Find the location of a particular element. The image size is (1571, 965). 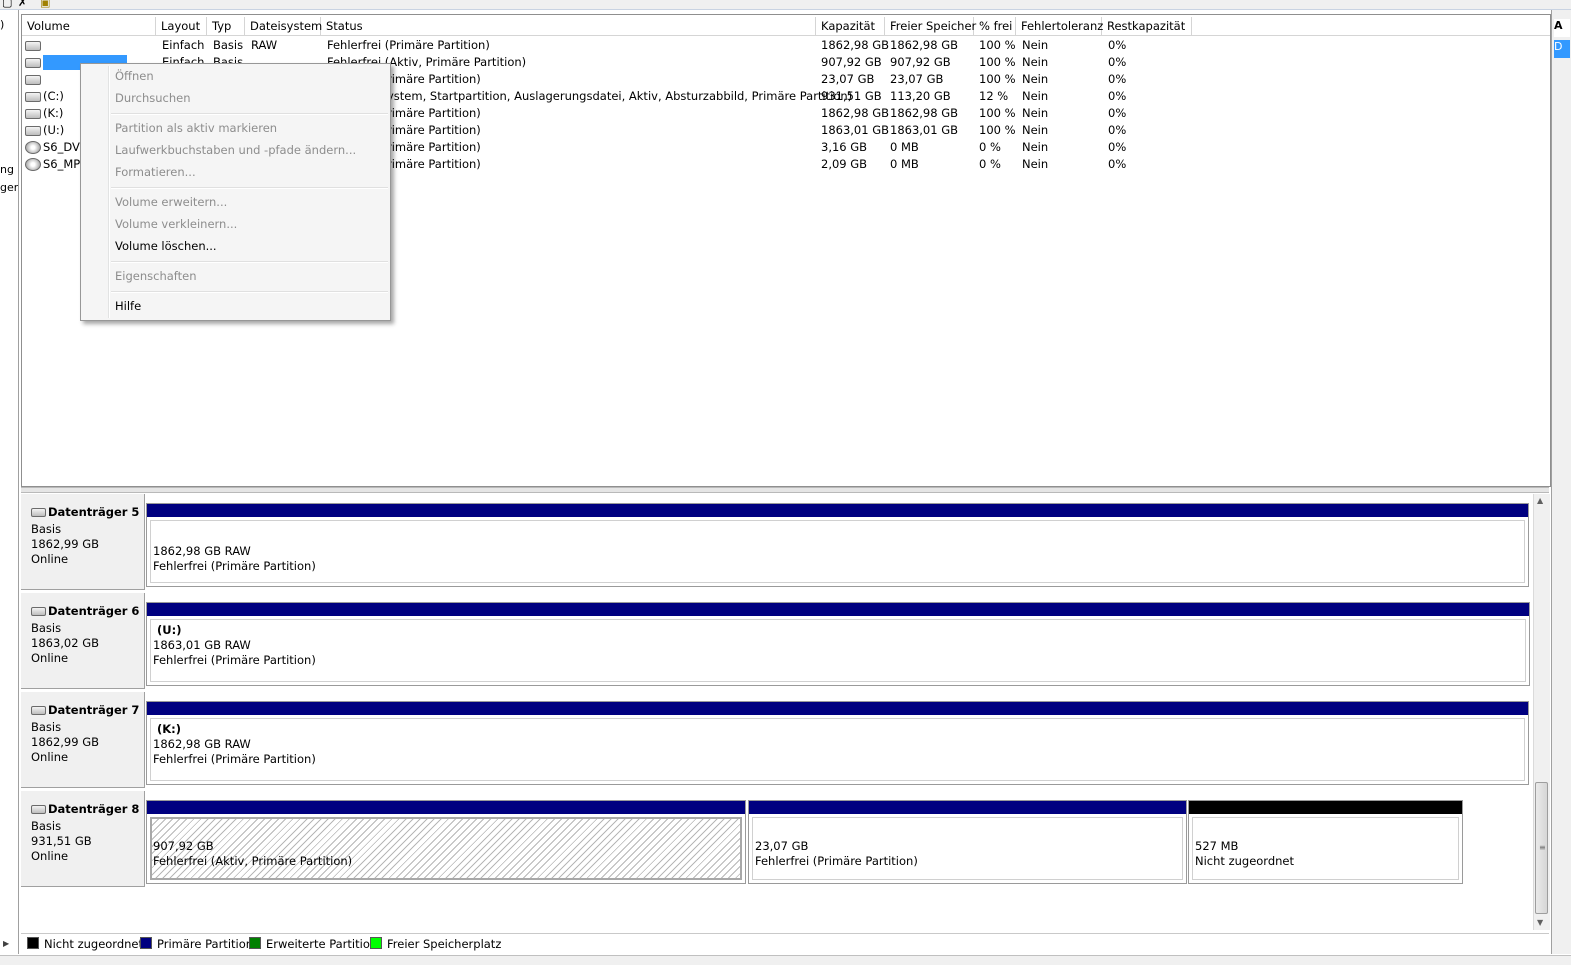

cell-freier-speicher: 113,20 GB is located at coordinates (920, 96).